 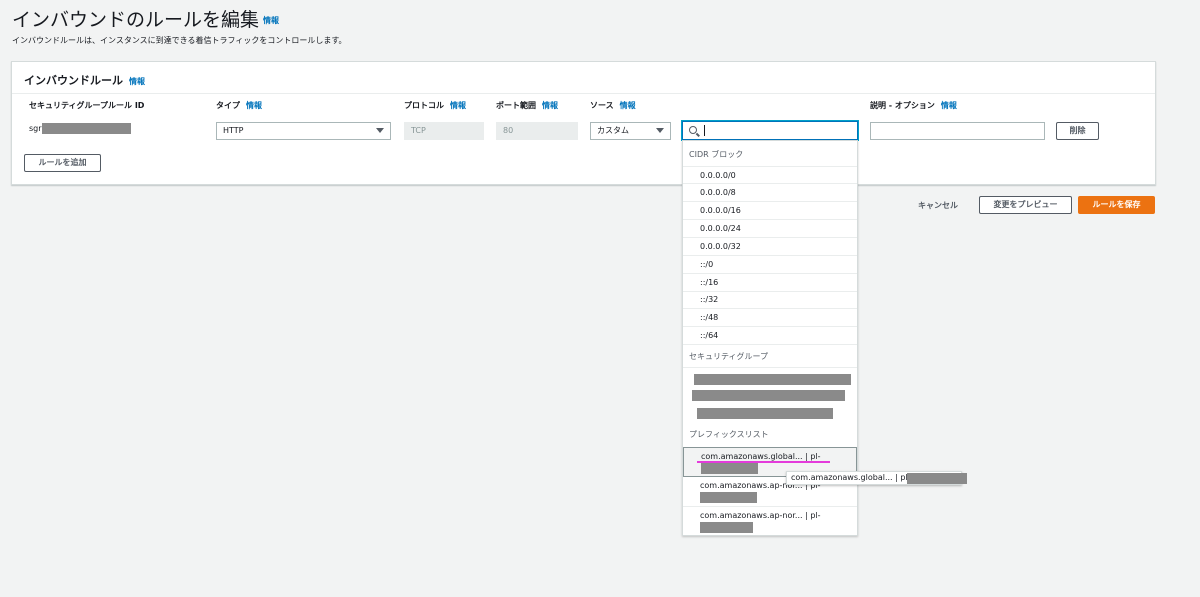 I want to click on page-info-link: 情報, so click(x=271, y=20).